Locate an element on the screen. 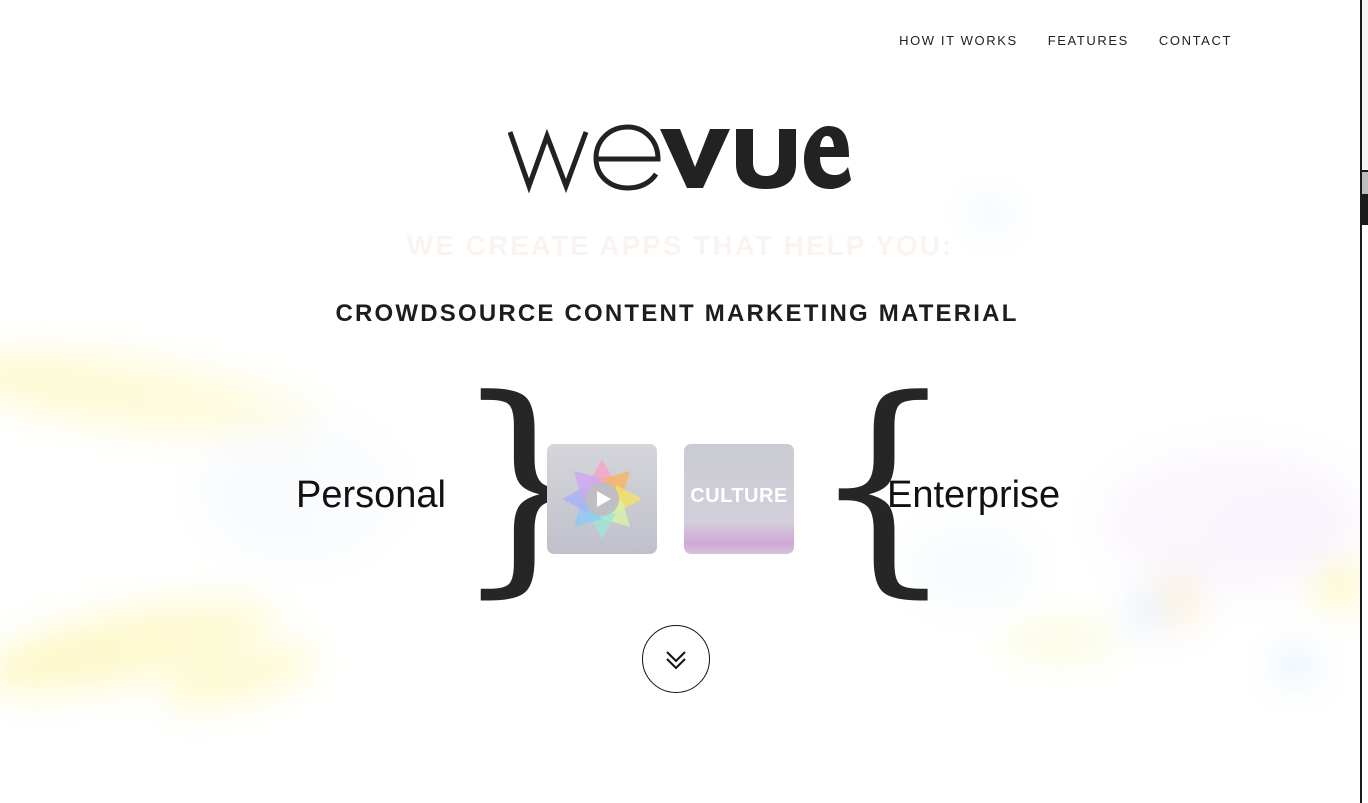 The image size is (1368, 803). nav-features: FEATURES is located at coordinates (1088, 40).